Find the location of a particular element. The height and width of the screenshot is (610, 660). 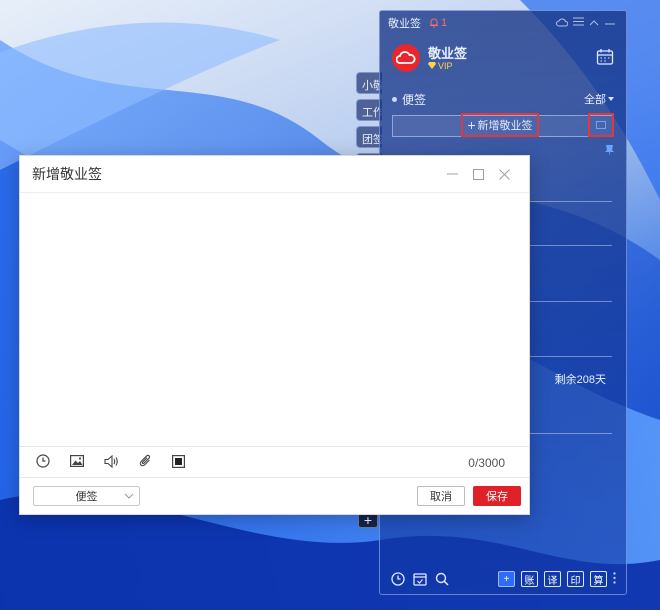

toolbar-calc-button: 算 is located at coordinates (598, 579).